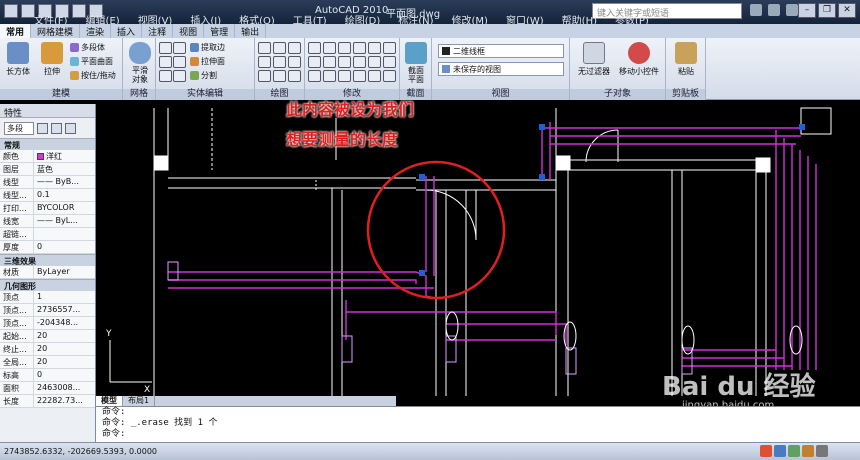 This screenshot has height=460, width=860. What do you see at coordinates (91, 61) in the screenshot?
I see `planar-surface-button: 平面曲面` at bounding box center [91, 61].